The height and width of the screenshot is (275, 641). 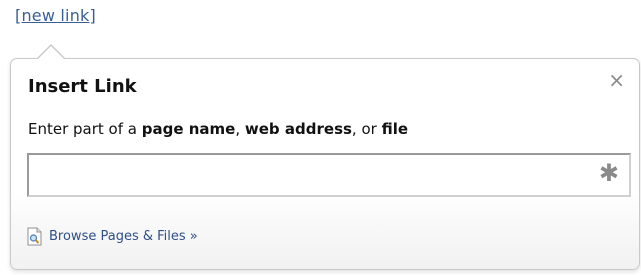 What do you see at coordinates (85, 129) in the screenshot?
I see `instruction-prefix: Enter part of a` at bounding box center [85, 129].